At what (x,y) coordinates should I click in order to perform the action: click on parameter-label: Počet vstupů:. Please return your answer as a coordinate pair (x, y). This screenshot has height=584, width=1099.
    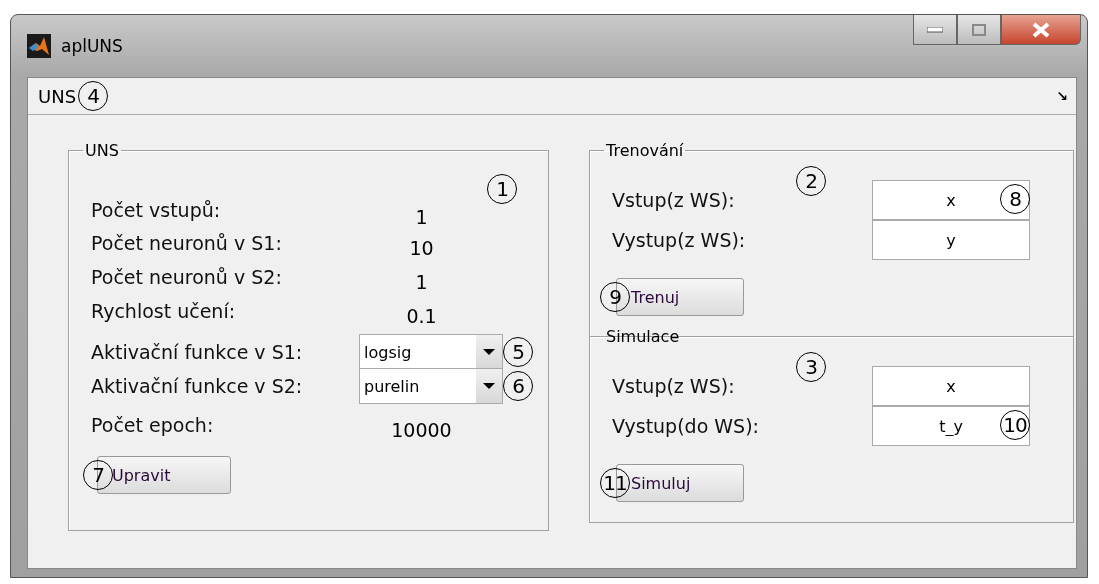
    Looking at the image, I should click on (156, 210).